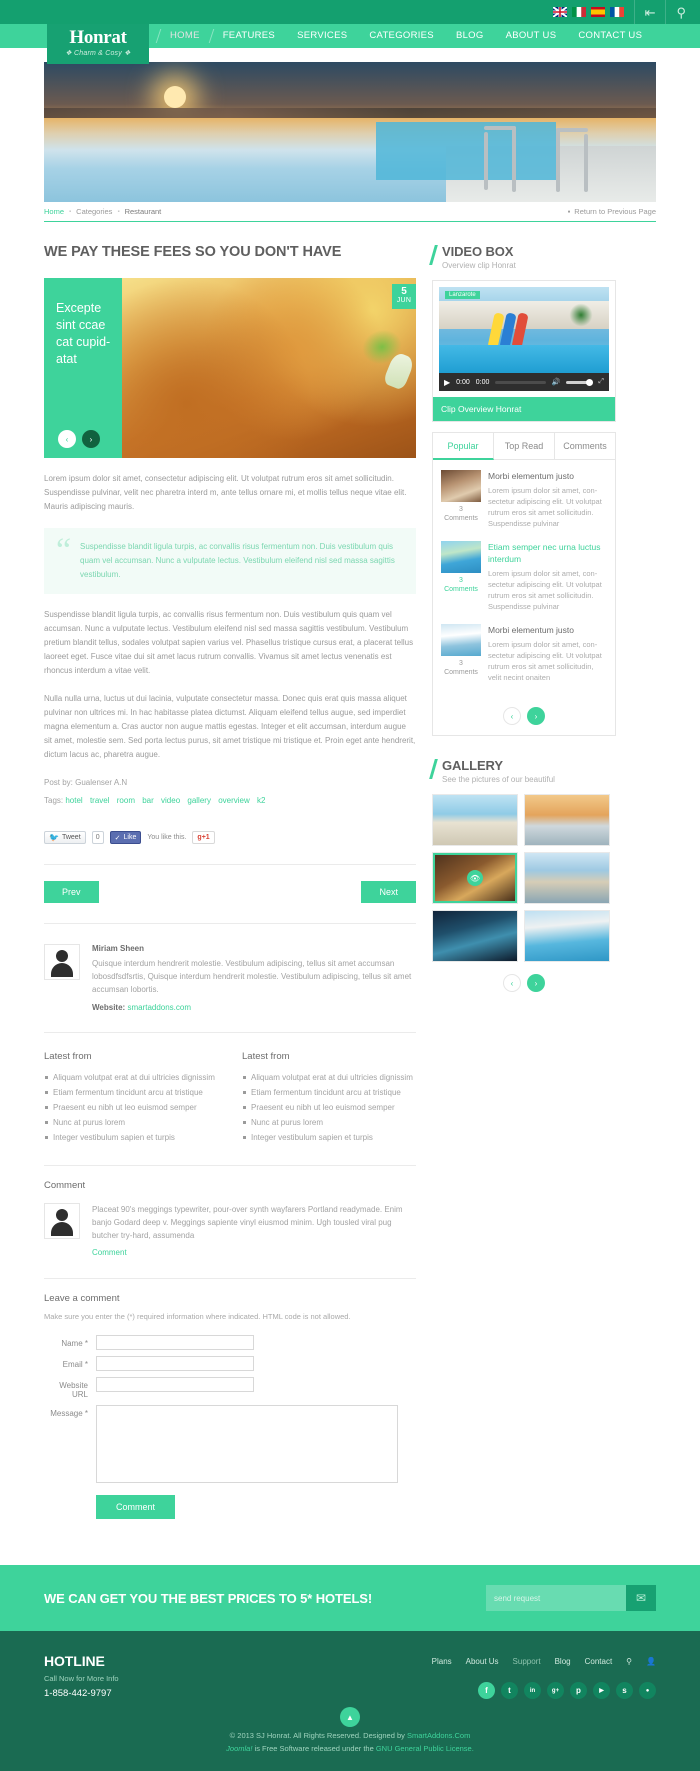 This screenshot has height=1771, width=700. What do you see at coordinates (350, 1717) in the screenshot?
I see `back-to-top-button: ▲` at bounding box center [350, 1717].